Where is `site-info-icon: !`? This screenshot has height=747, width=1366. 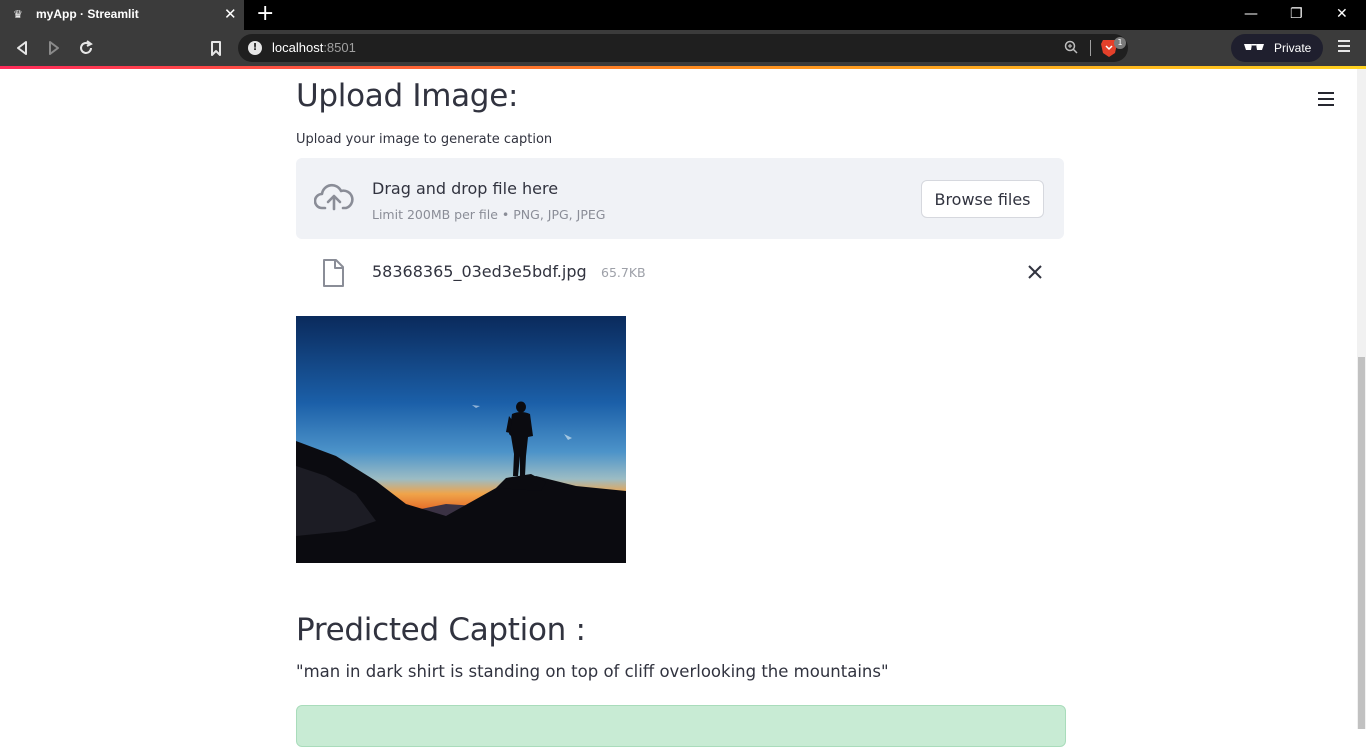
site-info-icon: ! is located at coordinates (255, 48).